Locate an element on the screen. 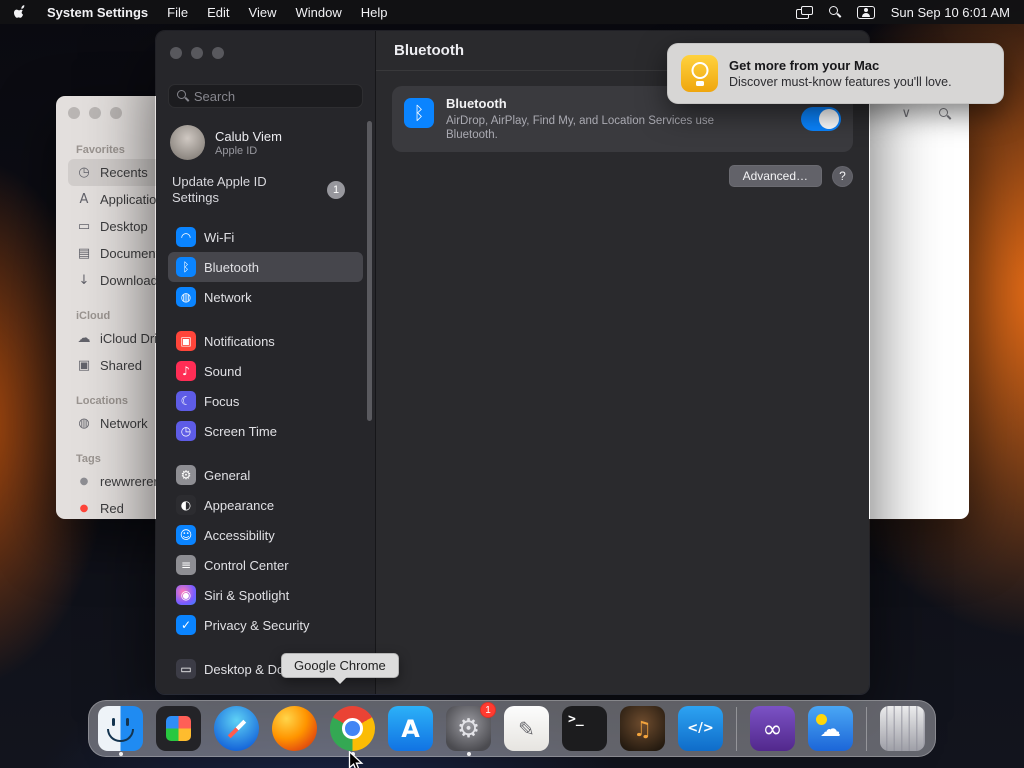 The width and height of the screenshot is (1024, 768). sidebar-item-screen-time: ◷ Screen Time is located at coordinates (265, 431).